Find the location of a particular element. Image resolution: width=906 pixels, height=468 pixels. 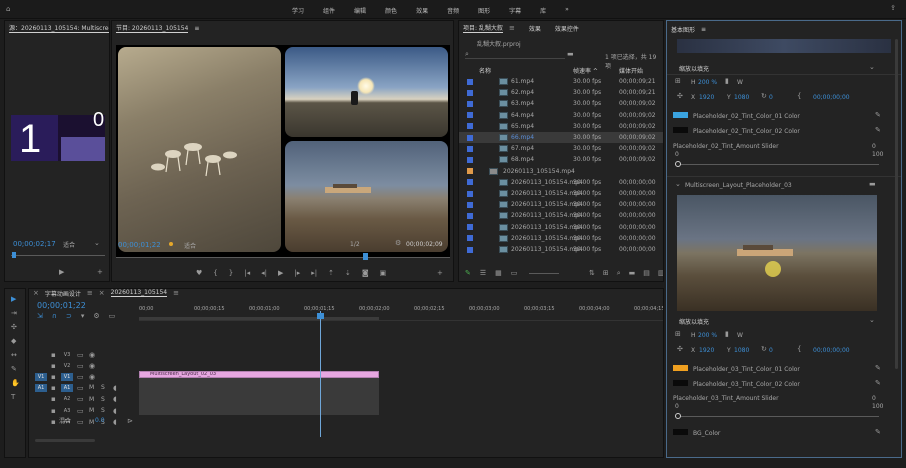

rotation-value-2: 0 is located at coordinates (771, 350).